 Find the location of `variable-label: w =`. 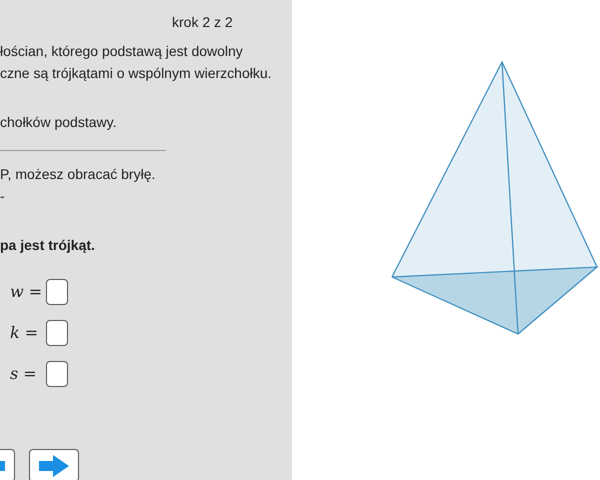

variable-label: w = is located at coordinates (27, 291).